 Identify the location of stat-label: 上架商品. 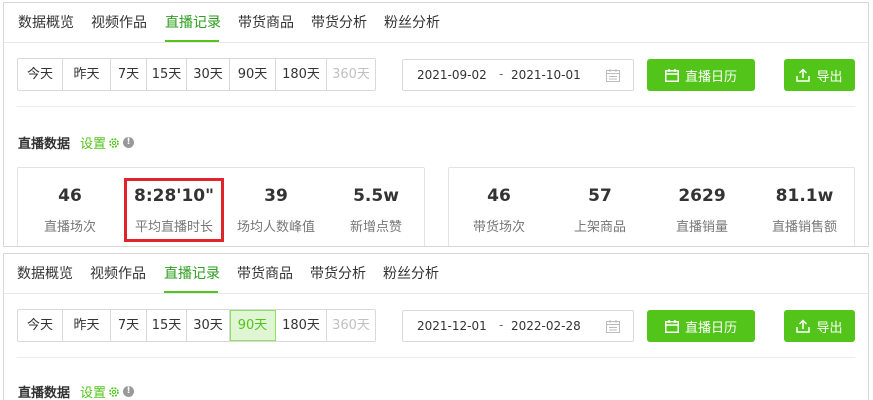
(599, 227).